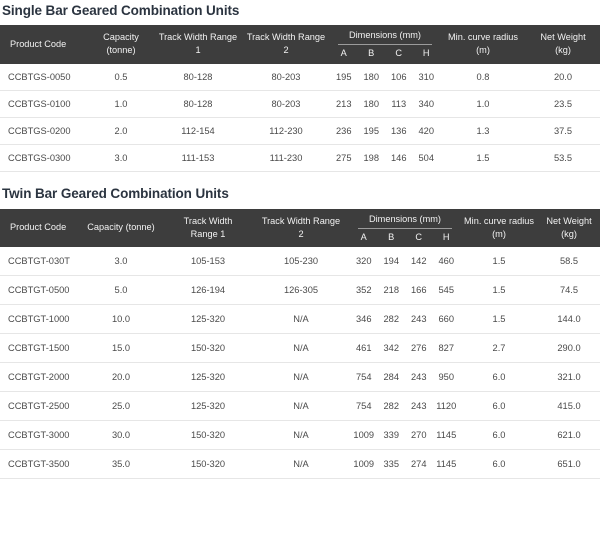  What do you see at coordinates (385, 35) in the screenshot?
I see `dimensions-group-label: Dimensions (mm)` at bounding box center [385, 35].